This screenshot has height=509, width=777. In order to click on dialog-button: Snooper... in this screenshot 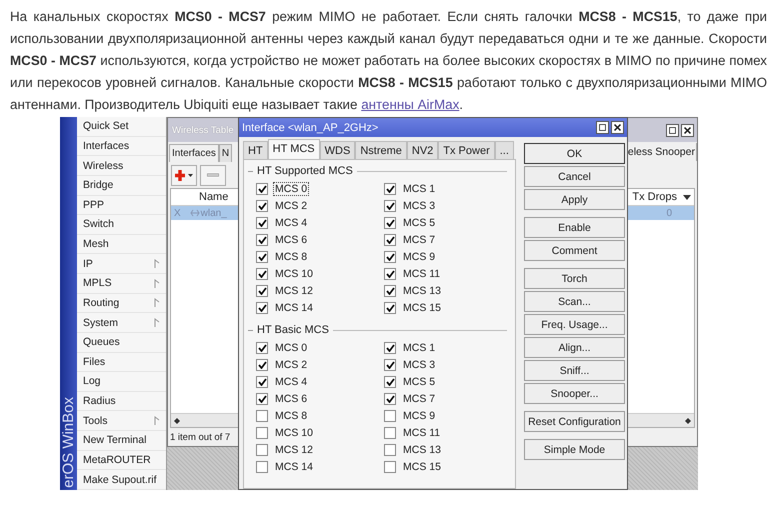, I will do `click(574, 393)`.